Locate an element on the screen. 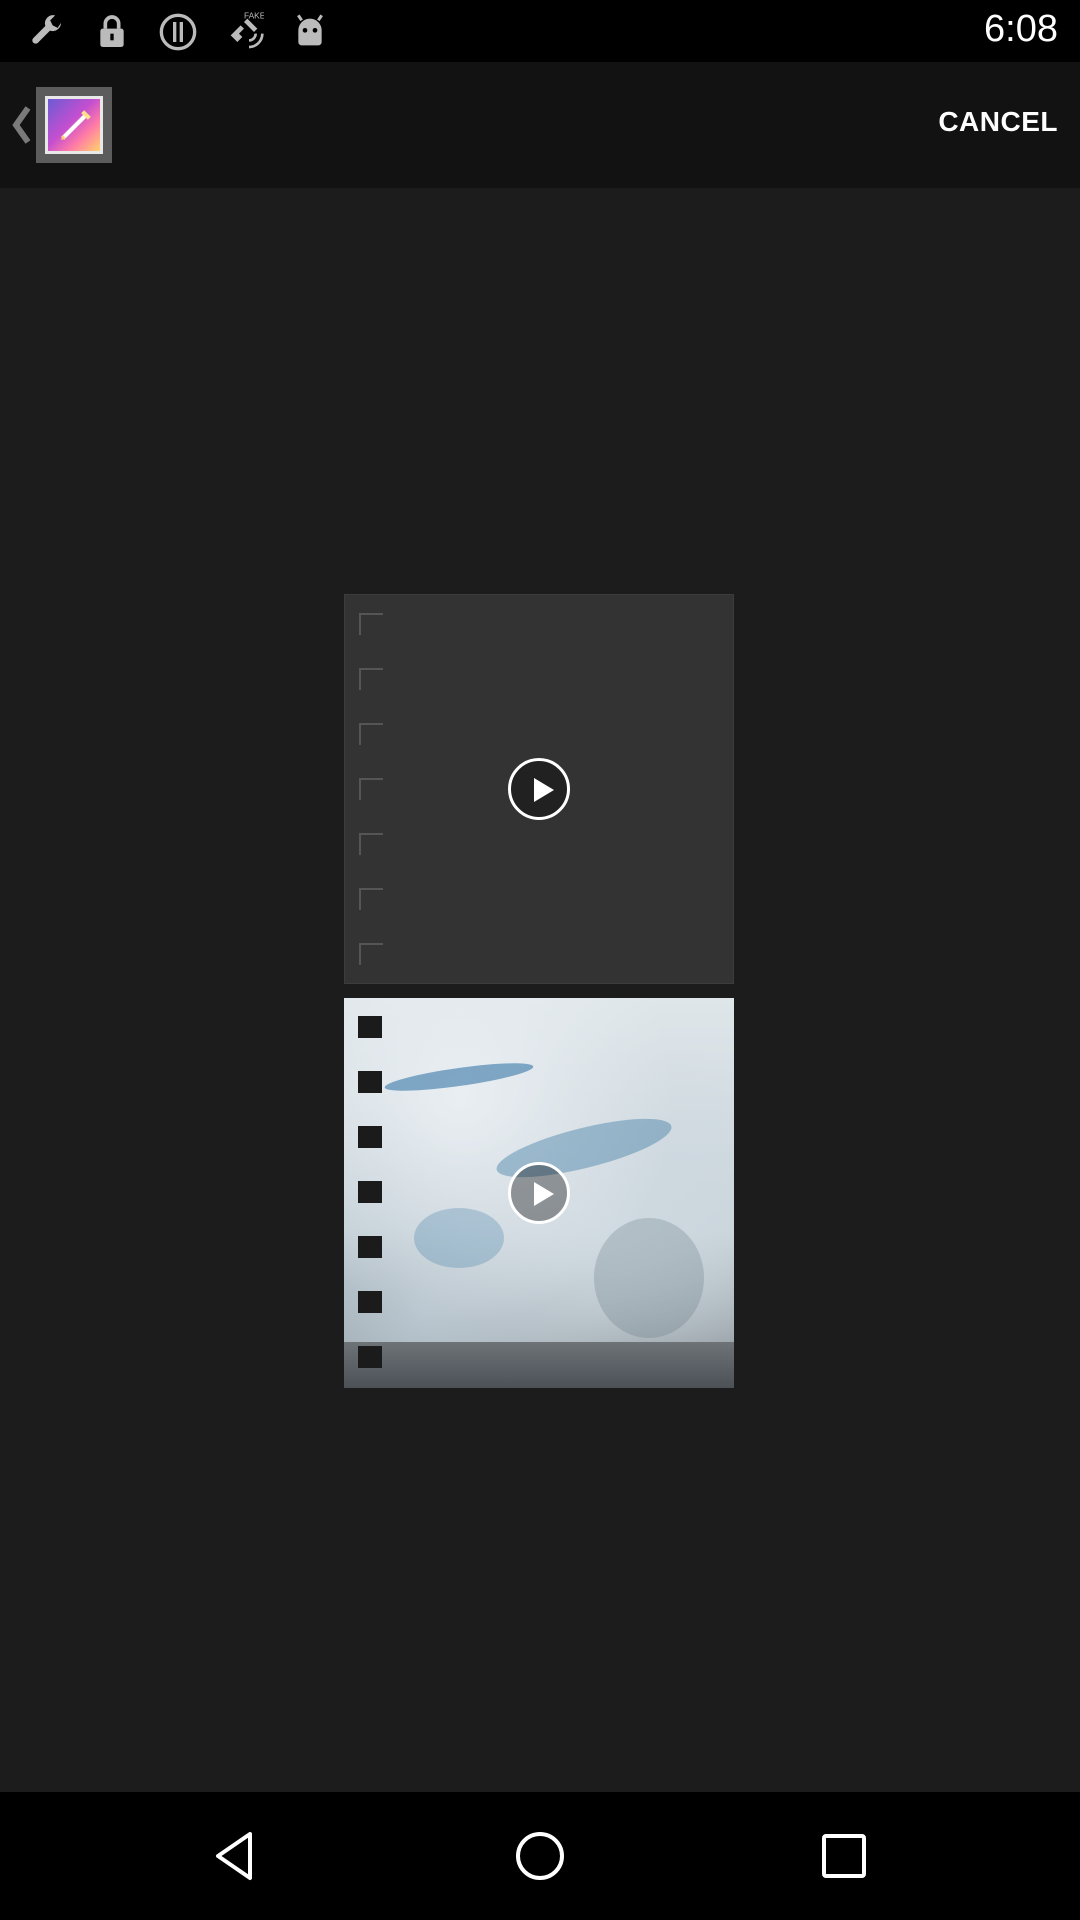  wrench-icon is located at coordinates (46, 32).